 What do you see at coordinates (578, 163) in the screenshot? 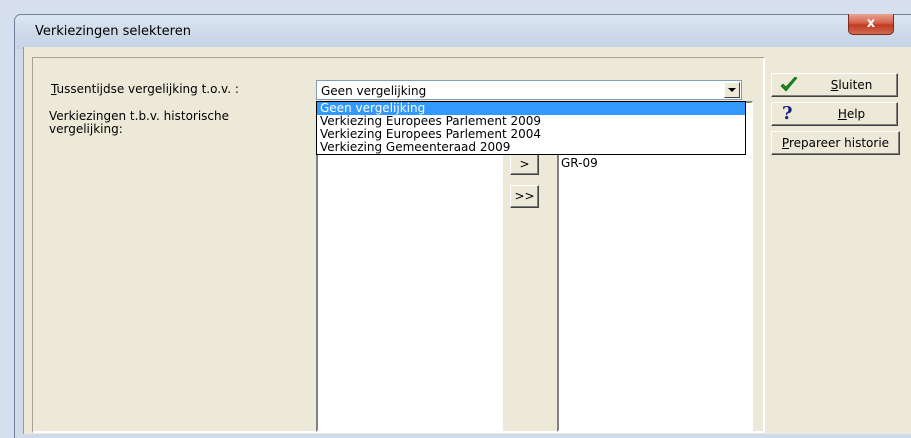
I see `list-item: GR-09` at bounding box center [578, 163].